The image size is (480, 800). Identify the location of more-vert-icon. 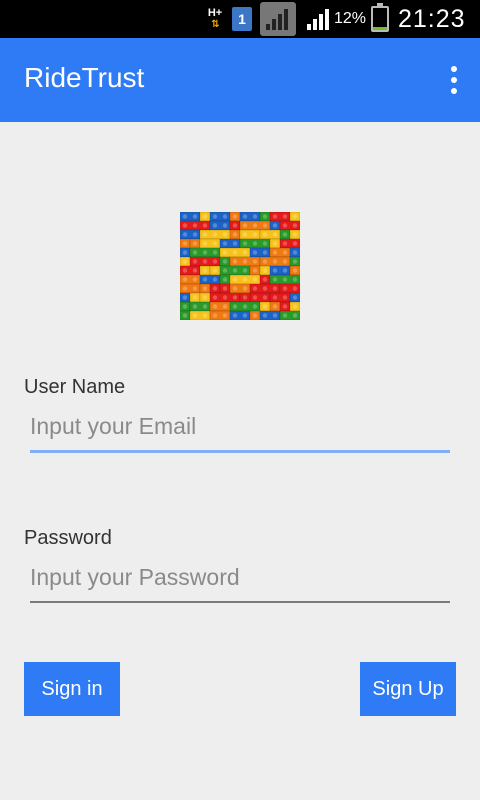
(454, 80).